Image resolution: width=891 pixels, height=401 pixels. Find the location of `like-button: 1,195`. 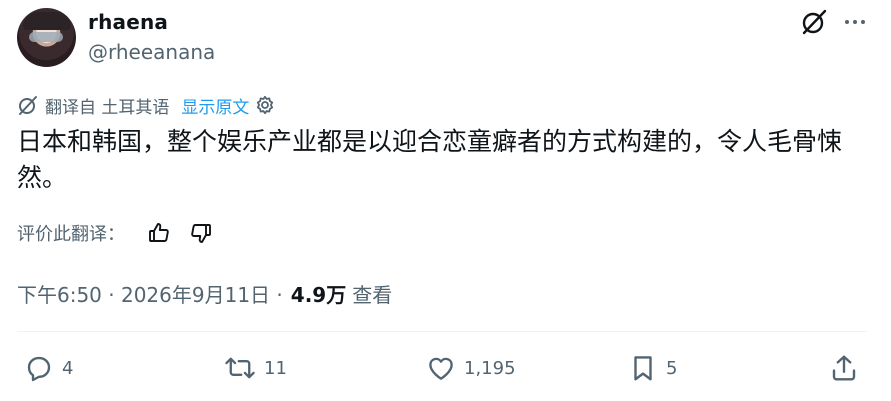

like-button: 1,195 is located at coordinates (471, 368).